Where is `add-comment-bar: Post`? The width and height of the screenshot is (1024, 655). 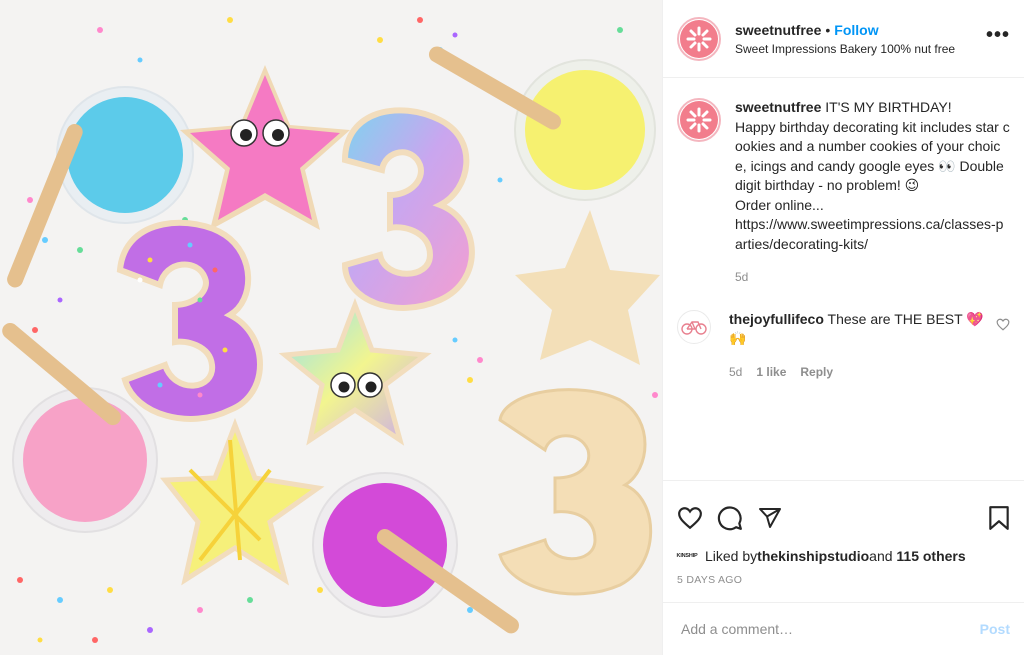 add-comment-bar: Post is located at coordinates (843, 628).